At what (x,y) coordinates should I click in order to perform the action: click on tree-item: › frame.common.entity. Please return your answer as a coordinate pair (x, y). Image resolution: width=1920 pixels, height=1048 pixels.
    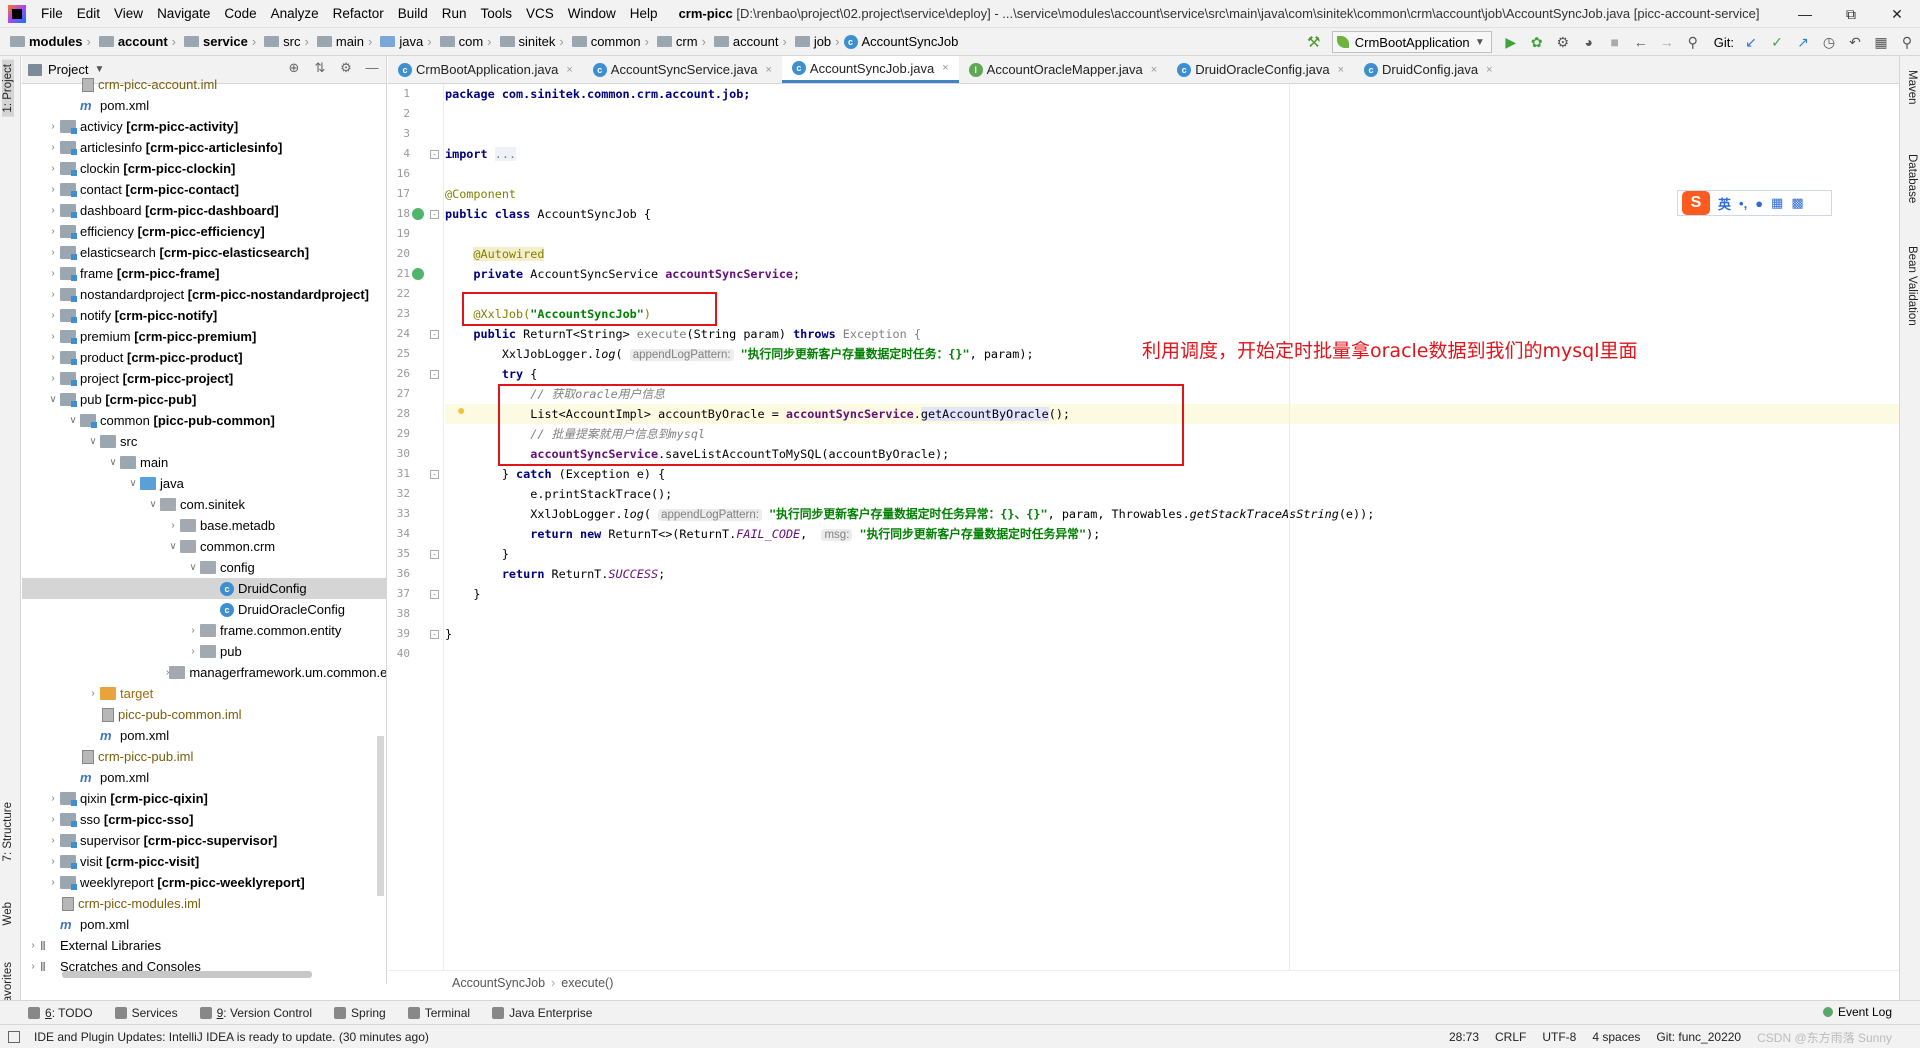
    Looking at the image, I should click on (204, 630).